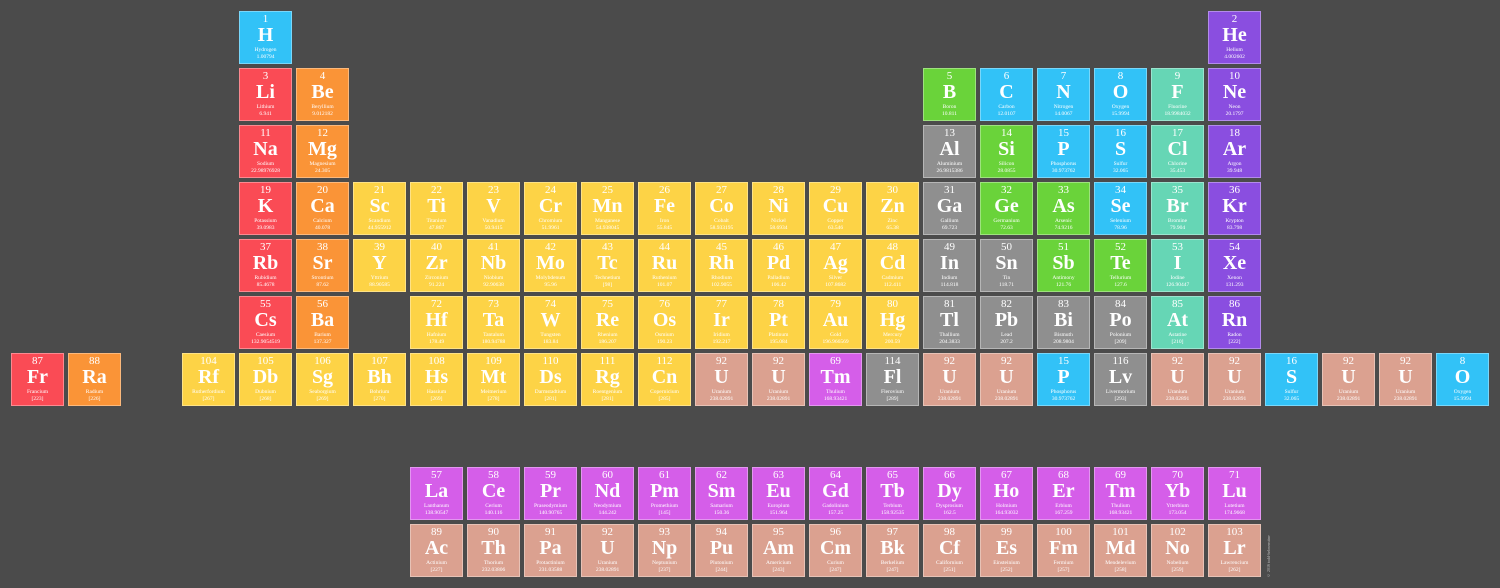 The height and width of the screenshot is (588, 1500). Describe the element at coordinates (721, 493) in the screenshot. I see `element-tile-sm: 62 Sm Samarium 150.36` at that location.